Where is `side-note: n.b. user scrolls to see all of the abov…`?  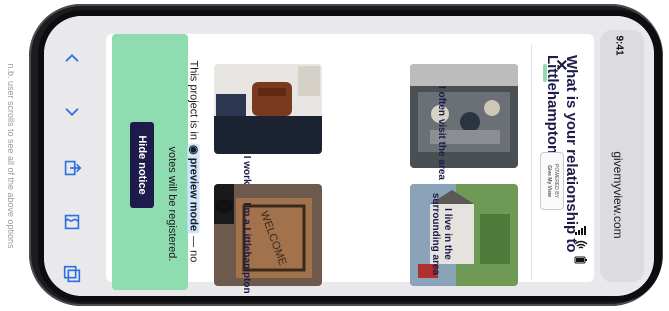
side-note: n.b. user scrolls to see all of the abov… is located at coordinates (11, 155).